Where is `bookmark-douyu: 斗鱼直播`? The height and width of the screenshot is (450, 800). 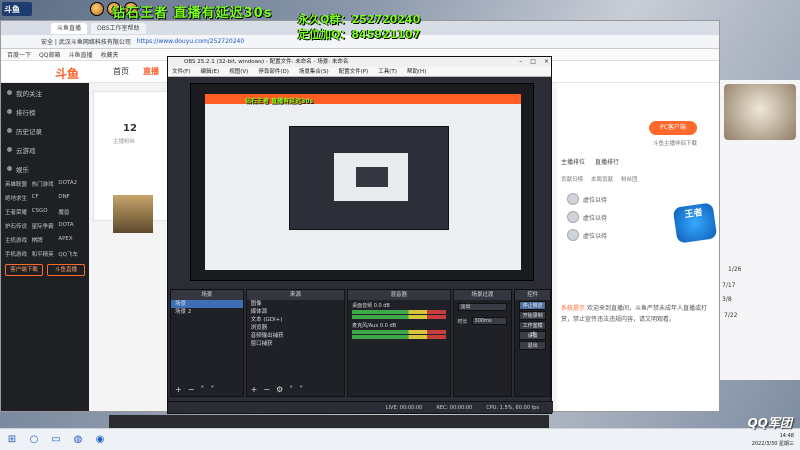 bookmark-douyu: 斗鱼直播 is located at coordinates (80, 54).